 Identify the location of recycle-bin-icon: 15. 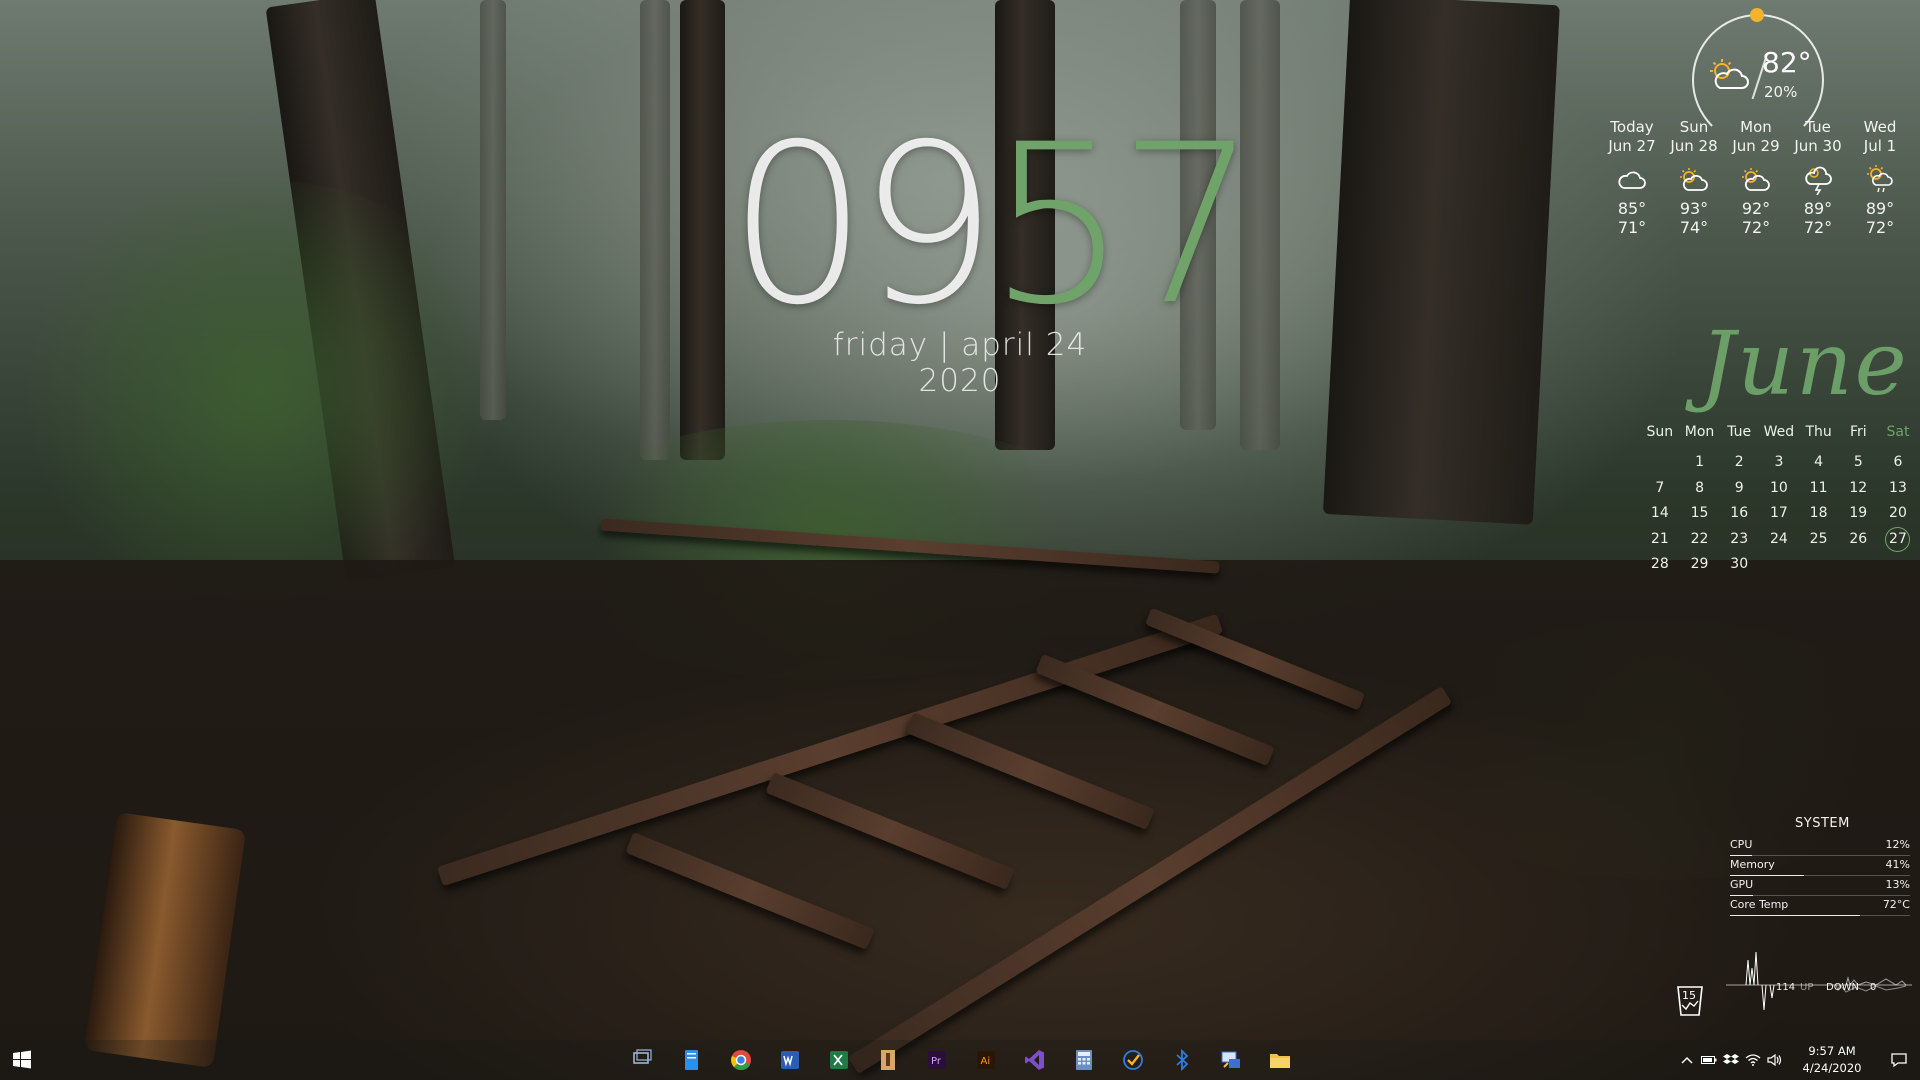
(1690, 999).